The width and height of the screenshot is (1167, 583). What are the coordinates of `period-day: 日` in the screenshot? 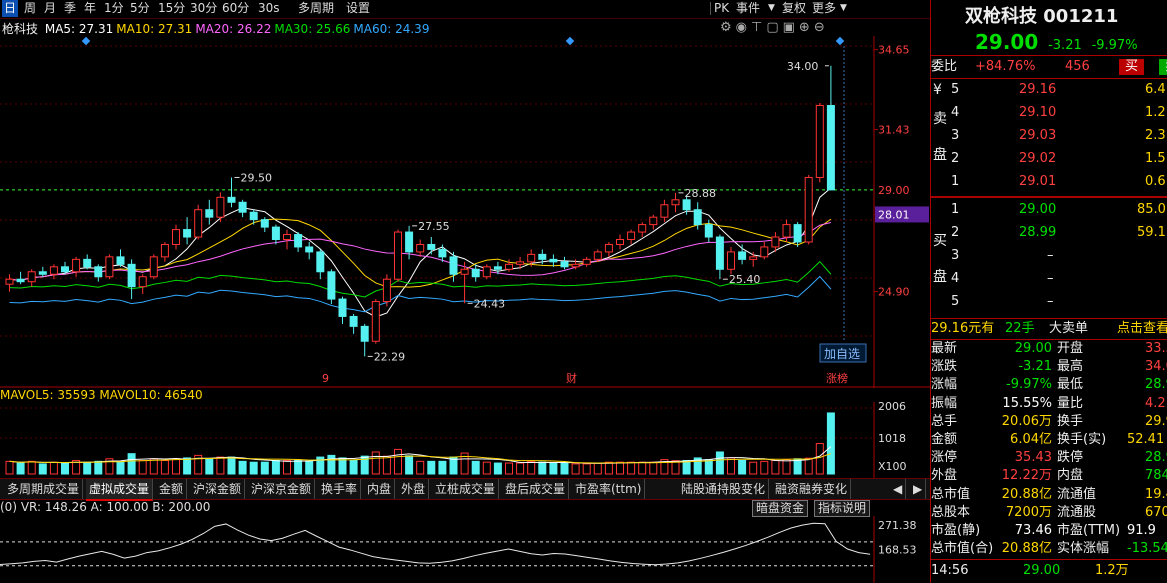 It's located at (10, 8).